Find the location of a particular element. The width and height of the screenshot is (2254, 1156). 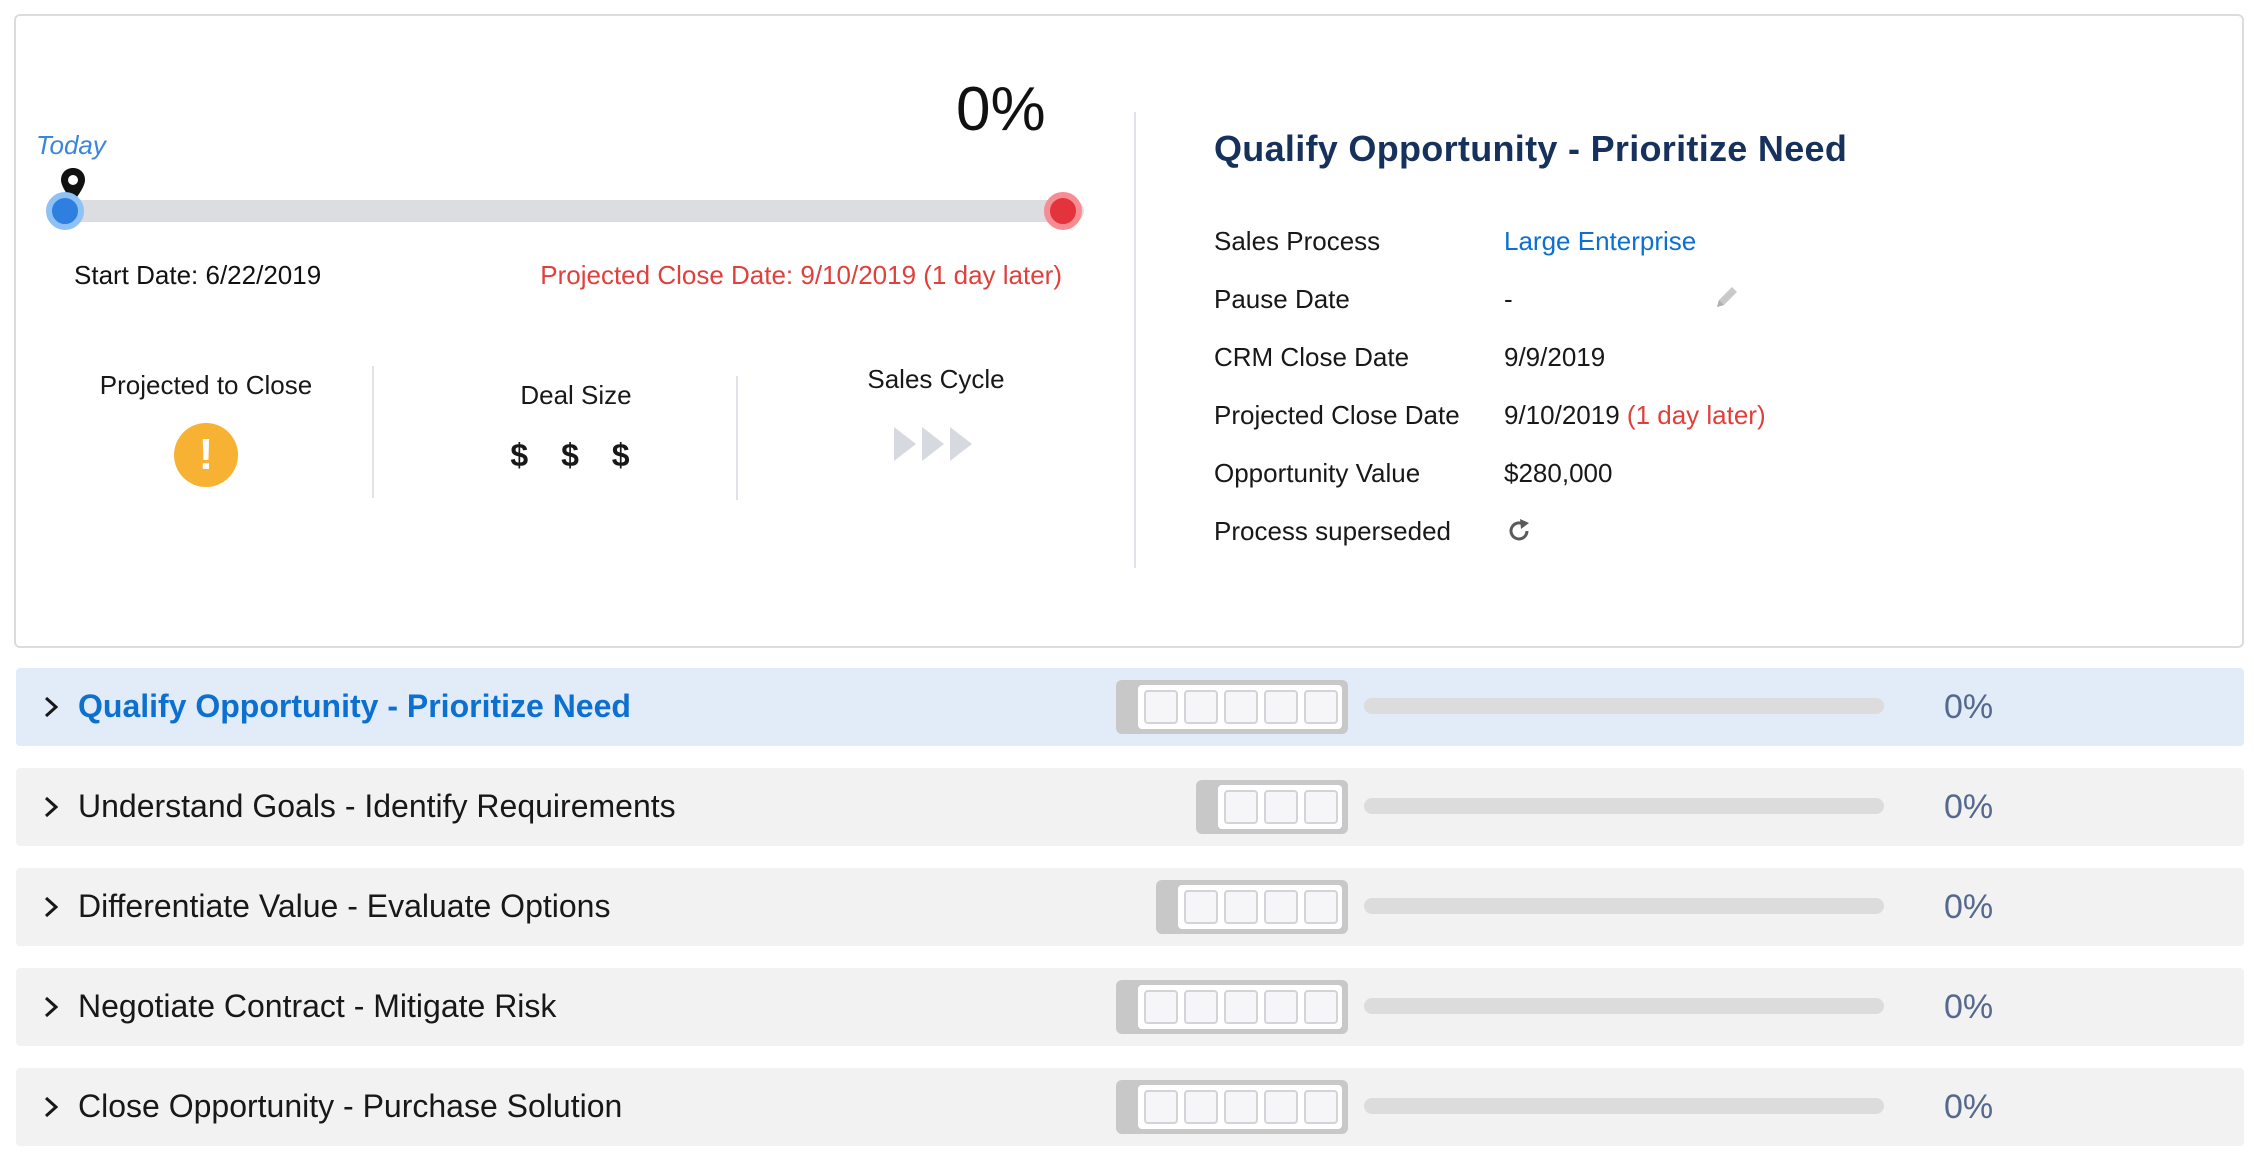

timeline-track is located at coordinates (574, 211).